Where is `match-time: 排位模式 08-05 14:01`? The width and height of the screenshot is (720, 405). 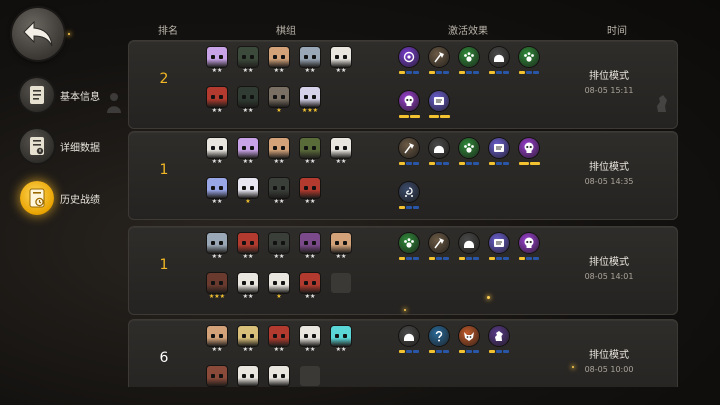 match-time: 排位模式 08-05 14:01 is located at coordinates (609, 267).